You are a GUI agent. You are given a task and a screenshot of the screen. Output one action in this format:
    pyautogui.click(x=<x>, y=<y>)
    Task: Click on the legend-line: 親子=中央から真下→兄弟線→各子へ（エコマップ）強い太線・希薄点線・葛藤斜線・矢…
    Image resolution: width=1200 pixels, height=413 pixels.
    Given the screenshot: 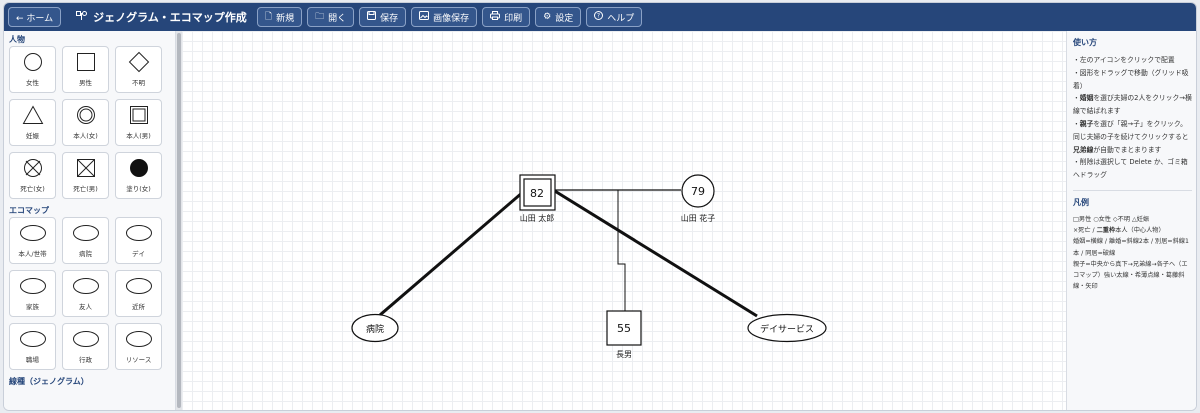 What is the action you would take?
    pyautogui.click(x=1130, y=275)
    